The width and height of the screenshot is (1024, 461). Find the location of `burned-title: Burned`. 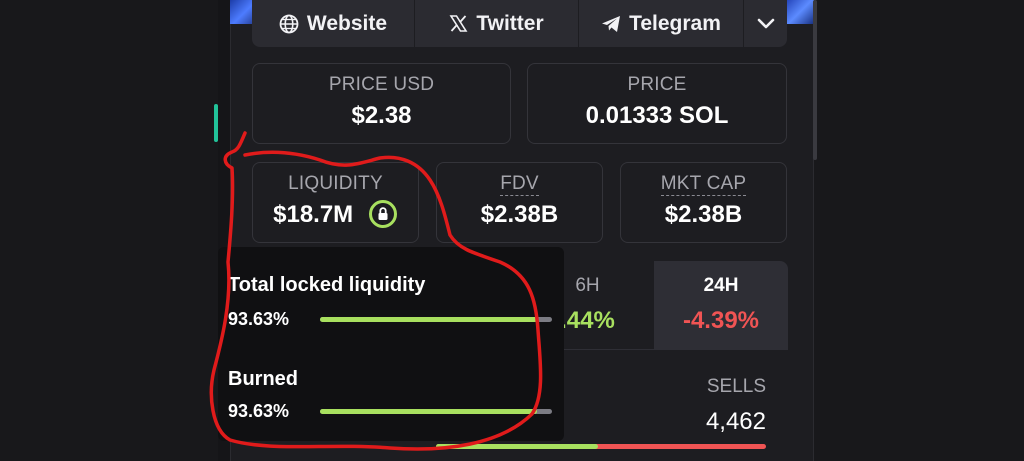

burned-title: Burned is located at coordinates (263, 379).